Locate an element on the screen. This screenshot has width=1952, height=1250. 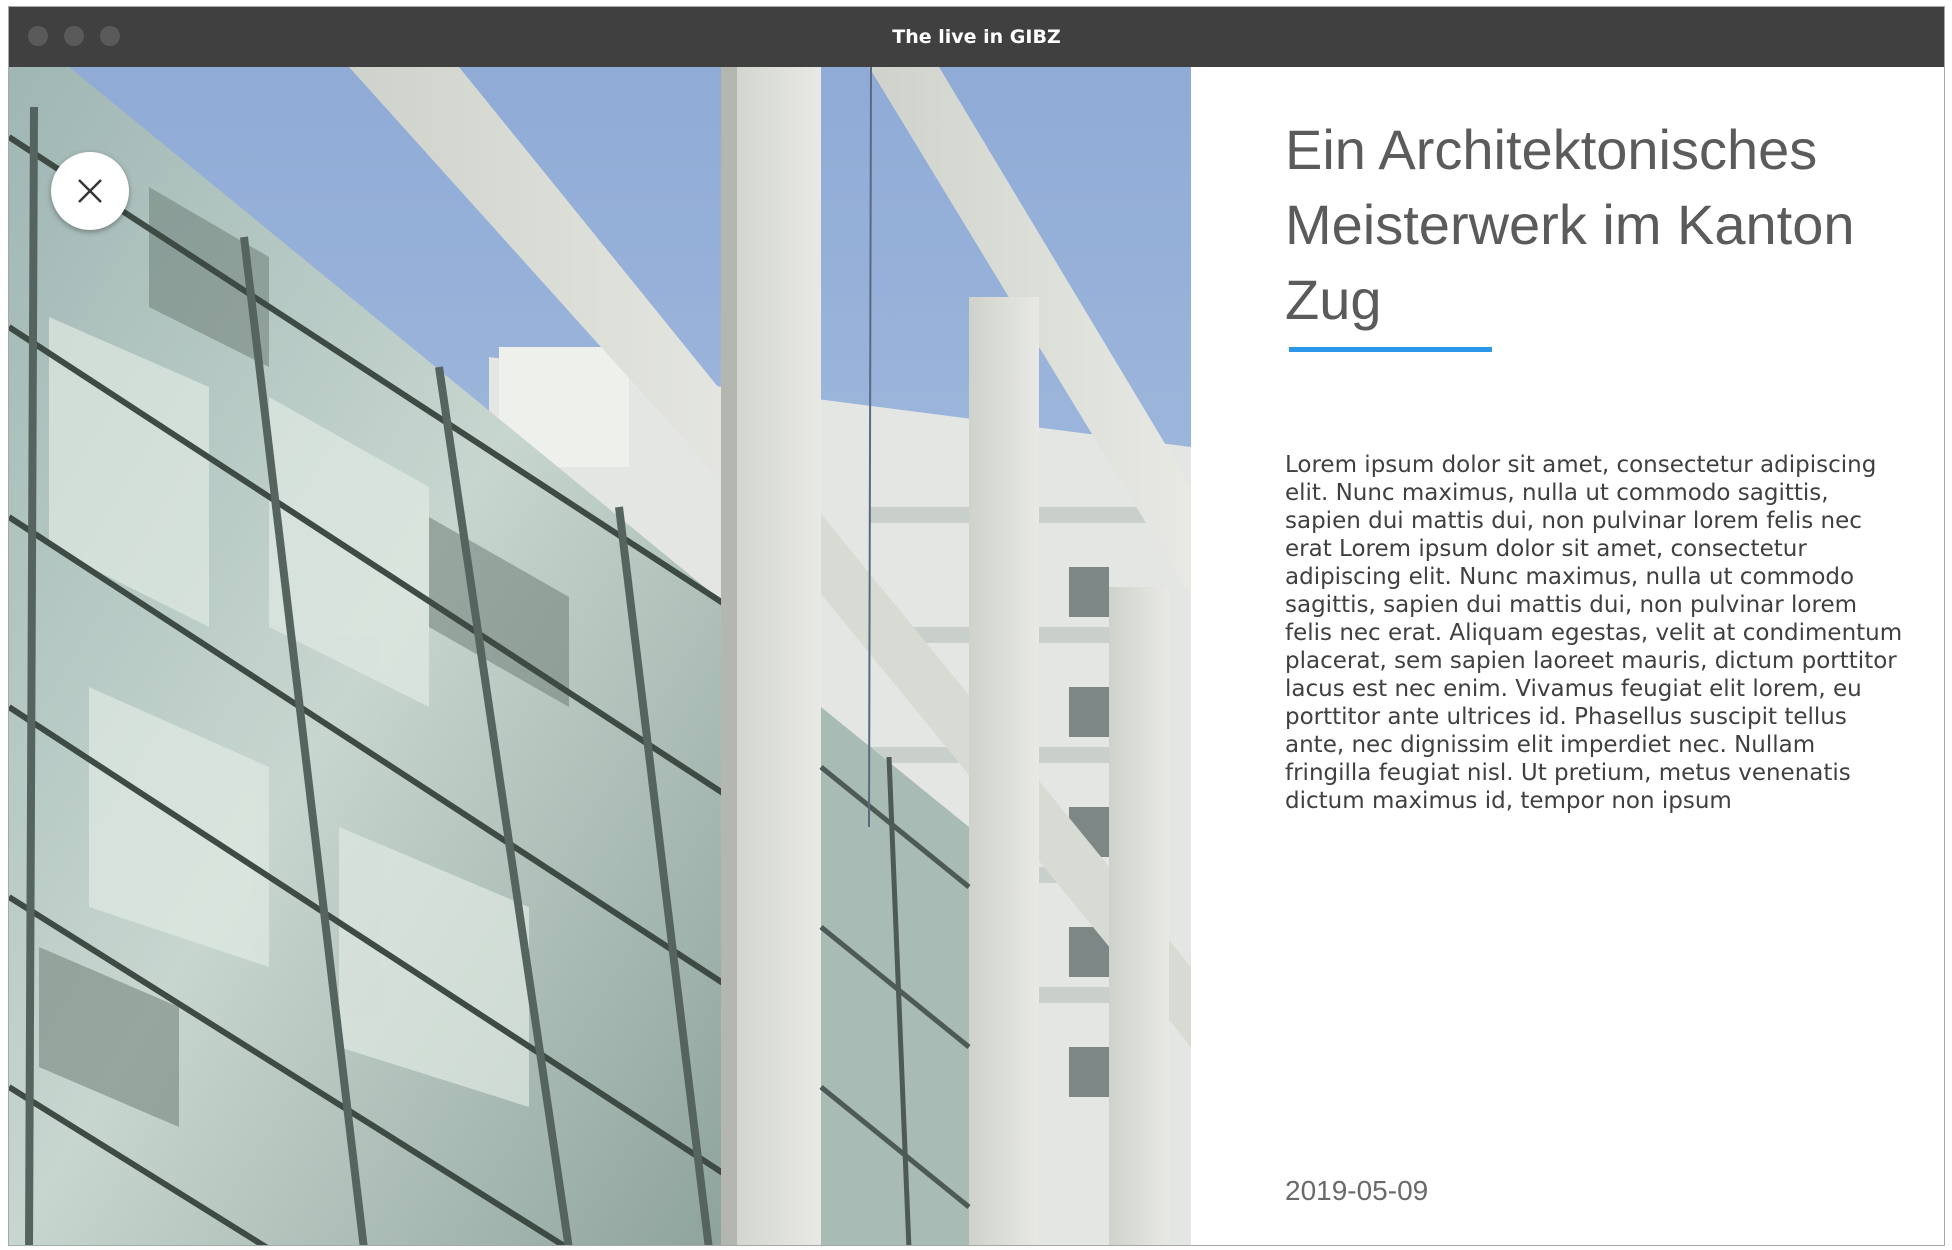
close-icon is located at coordinates (90, 191).